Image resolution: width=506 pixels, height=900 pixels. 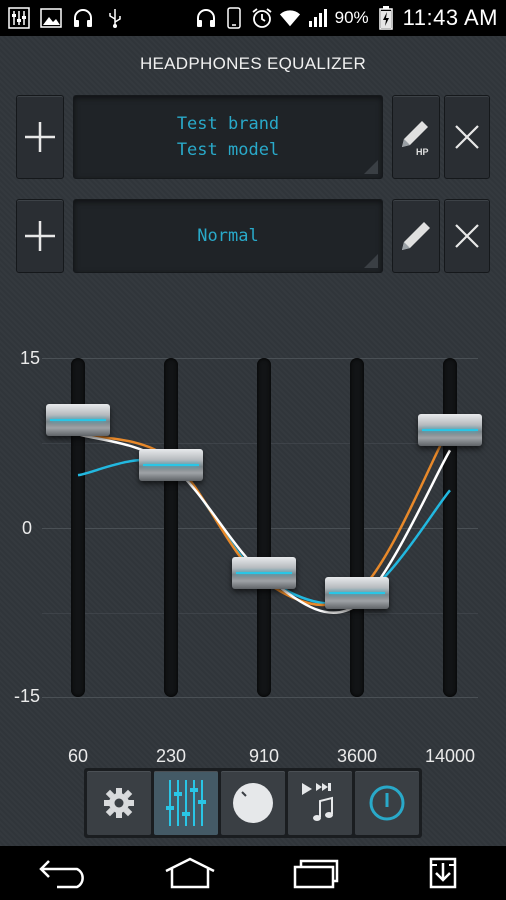 I want to click on power-icon, so click(x=387, y=803).